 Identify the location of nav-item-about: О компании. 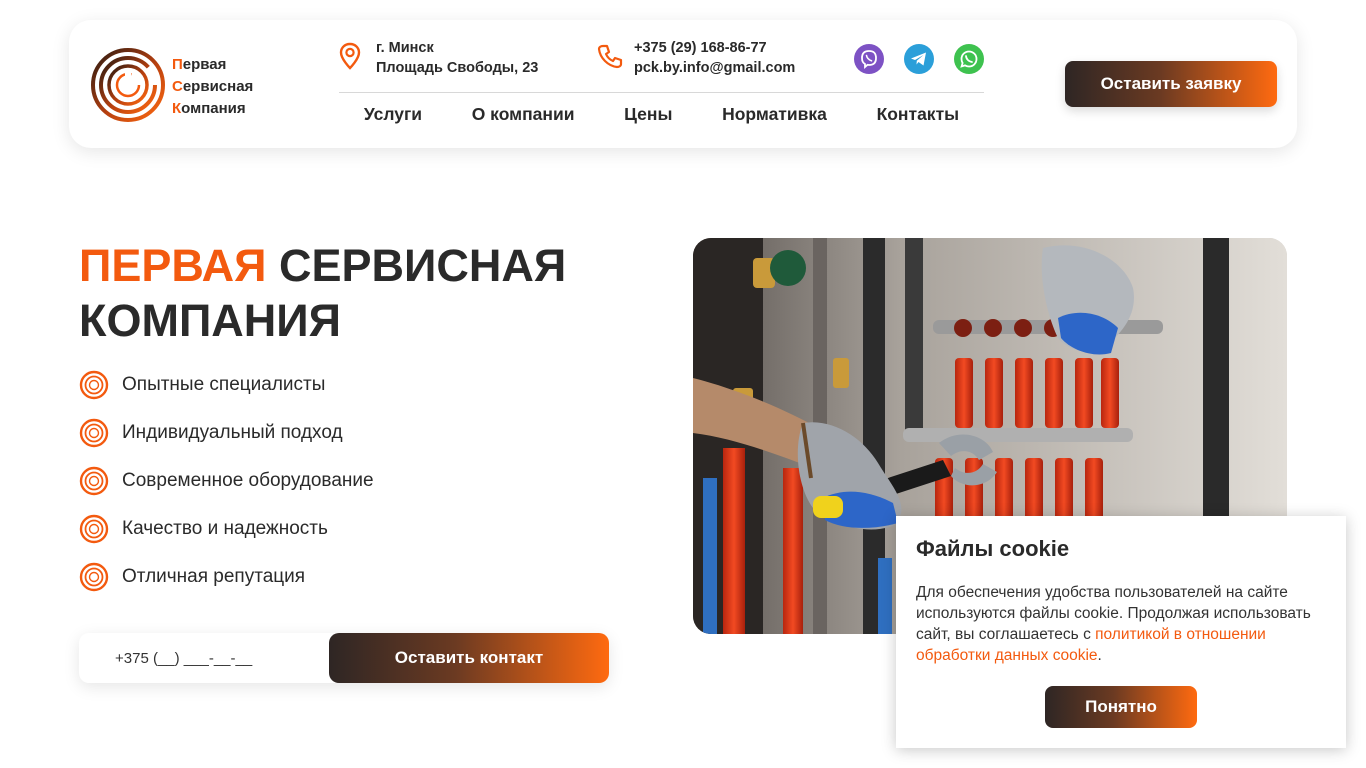
(523, 117).